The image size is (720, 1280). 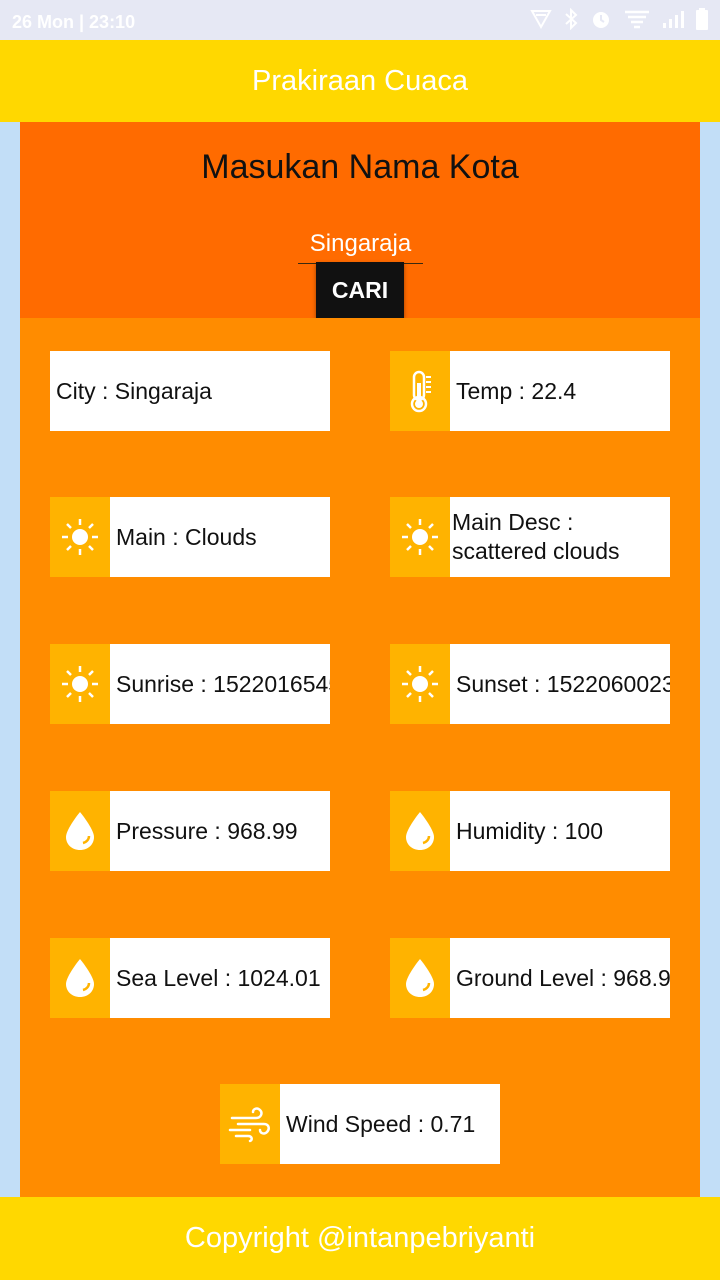 What do you see at coordinates (223, 683) in the screenshot?
I see `sunrise-text: Sunrise : 1522016545` at bounding box center [223, 683].